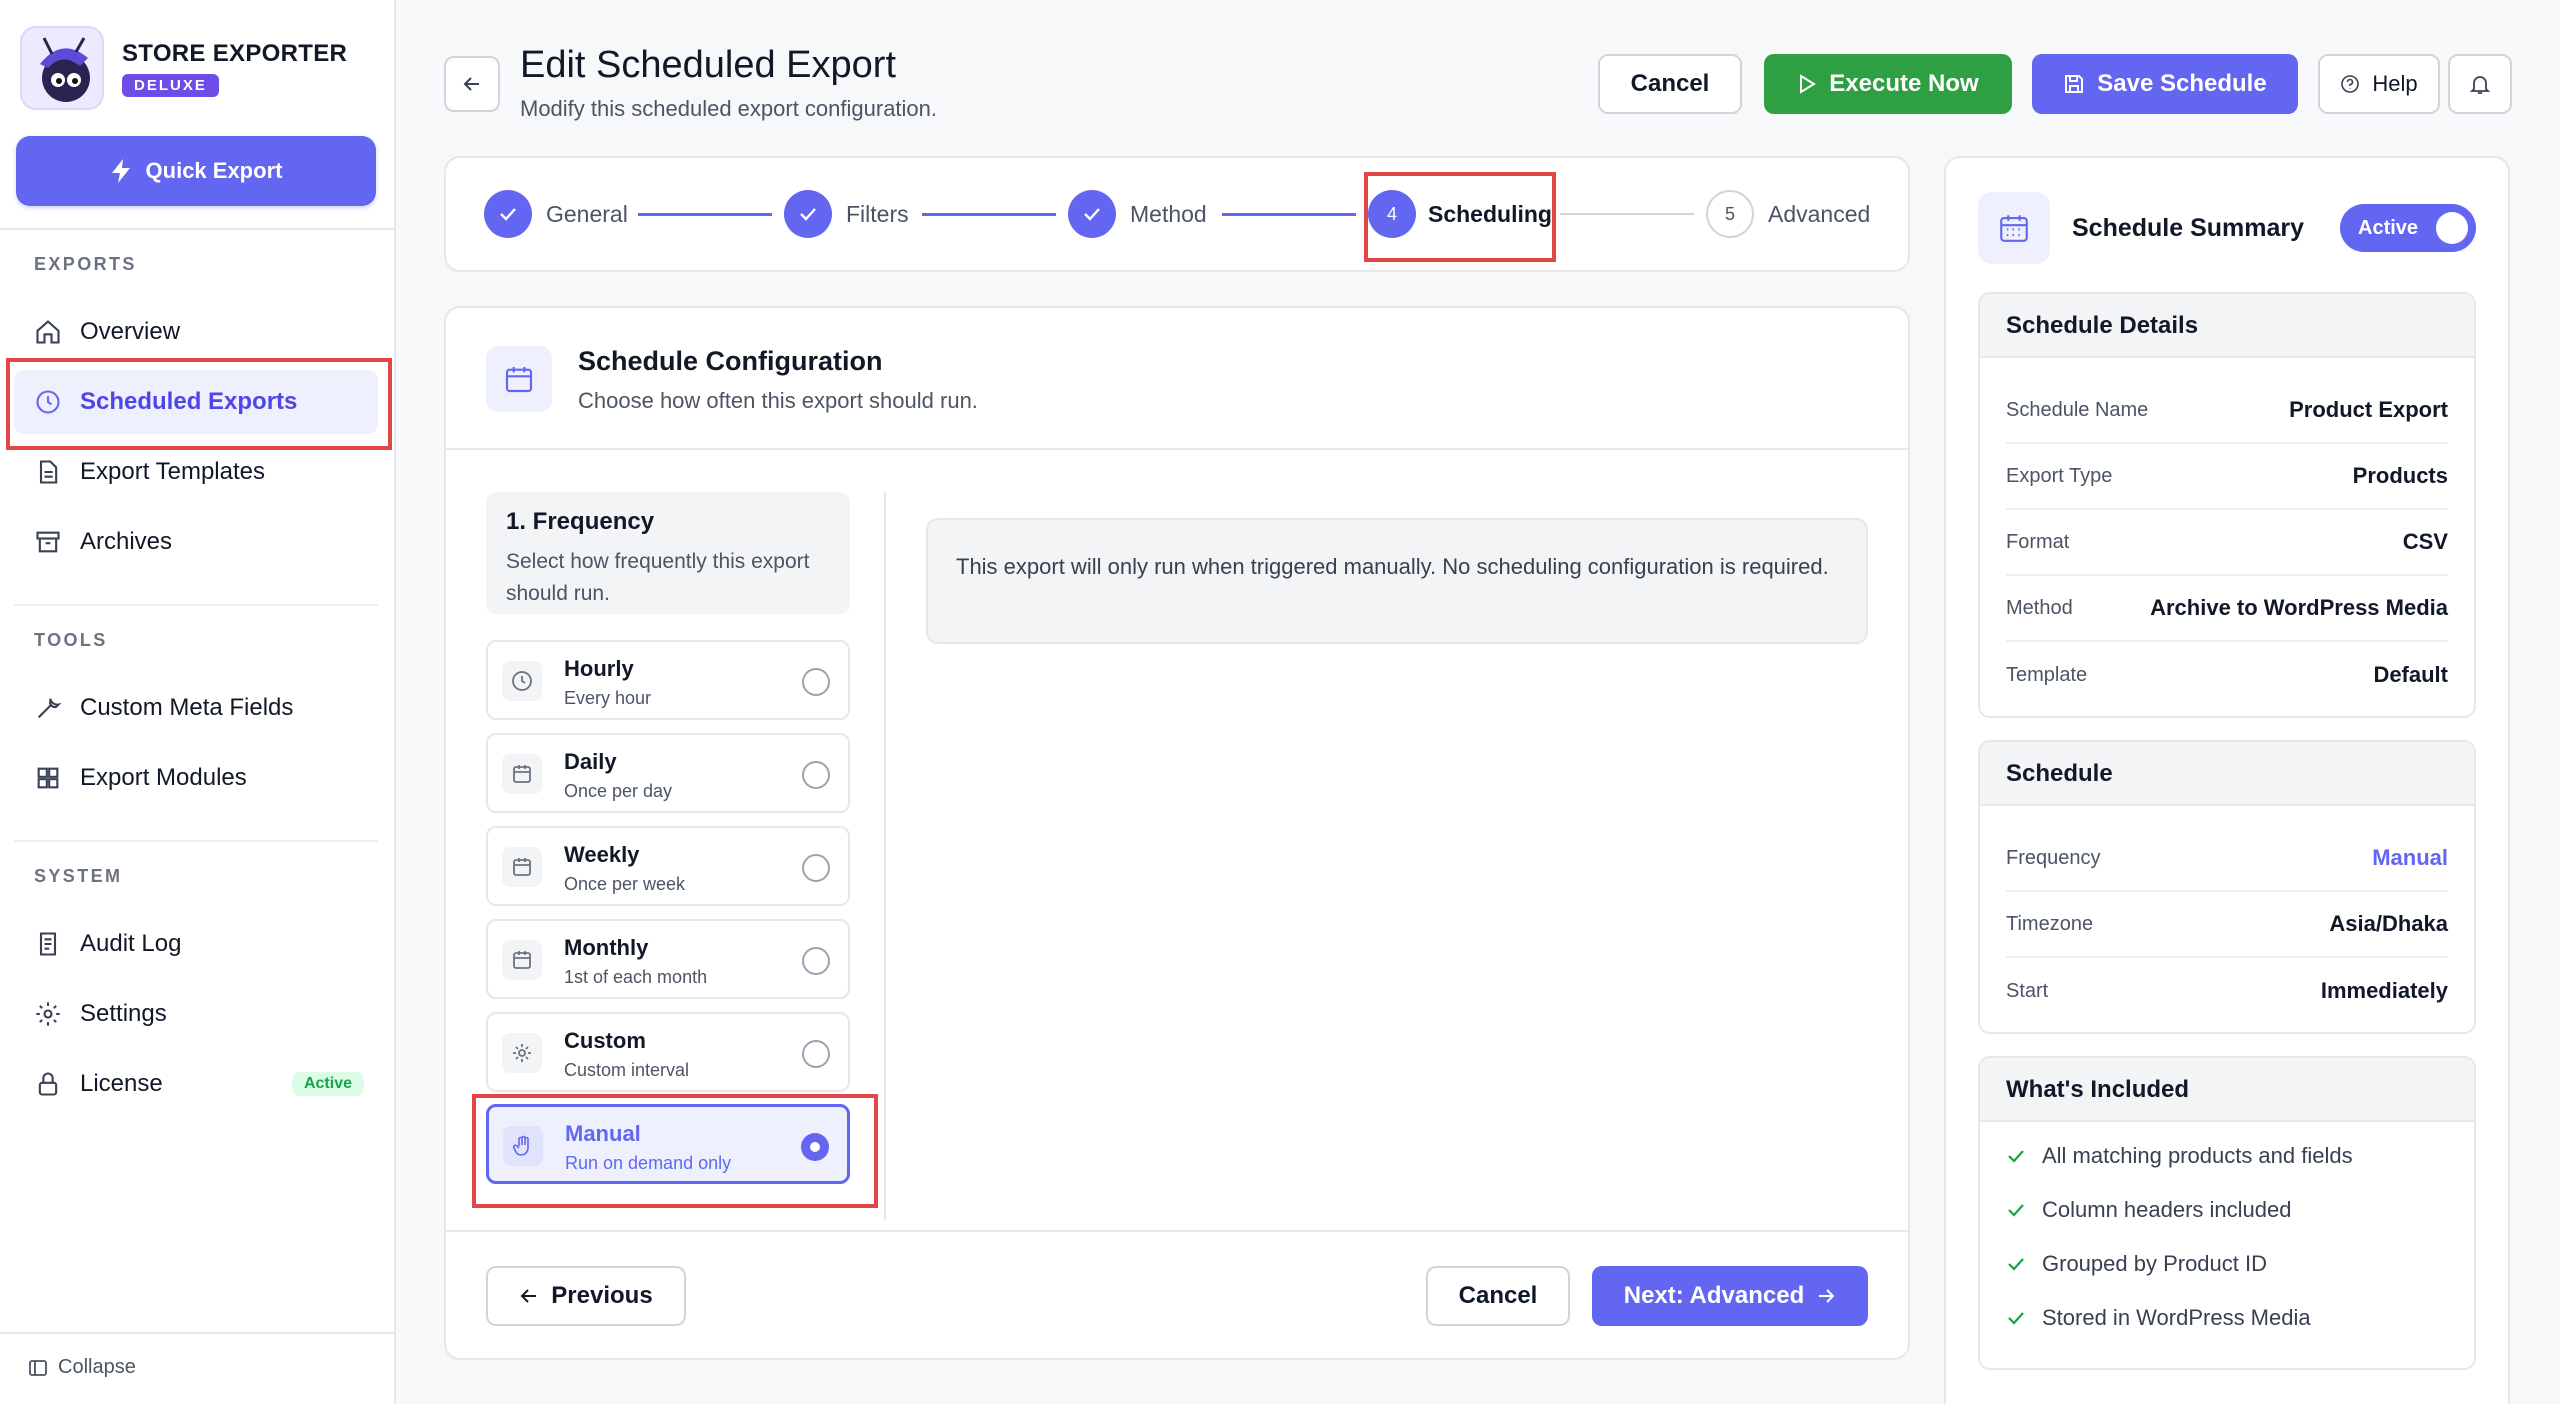 Image resolution: width=2560 pixels, height=1404 pixels. I want to click on sidebar-item-label: Export Templates, so click(172, 471).